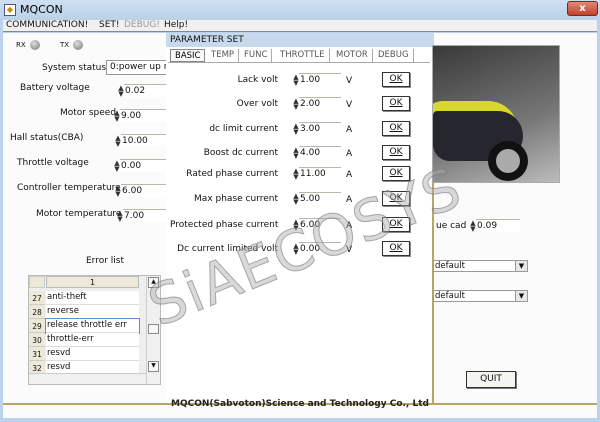 This screenshot has width=600, height=422. What do you see at coordinates (320, 152) in the screenshot?
I see `param-value: 4.00` at bounding box center [320, 152].